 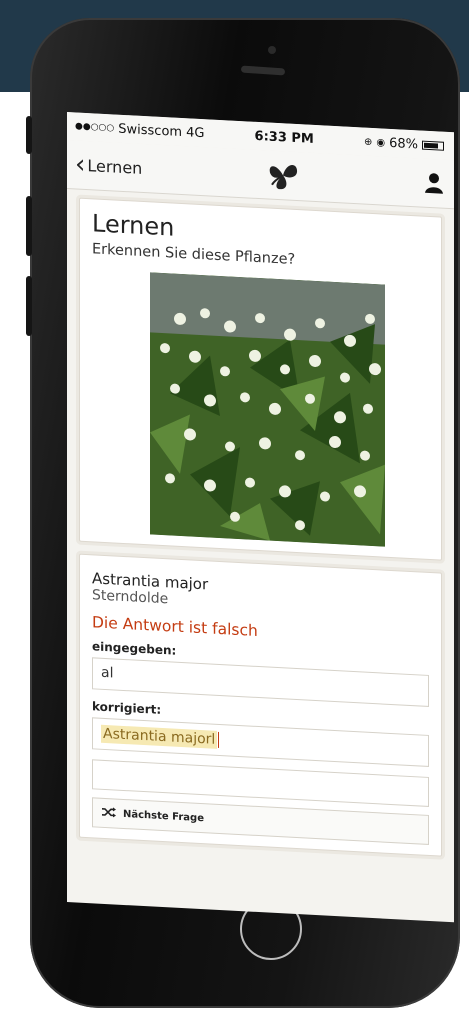 I want to click on plant-photo, so click(x=267, y=409).